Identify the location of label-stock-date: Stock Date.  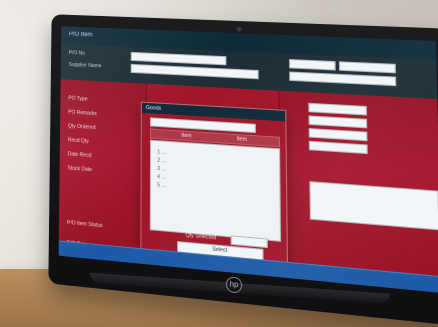
(80, 169).